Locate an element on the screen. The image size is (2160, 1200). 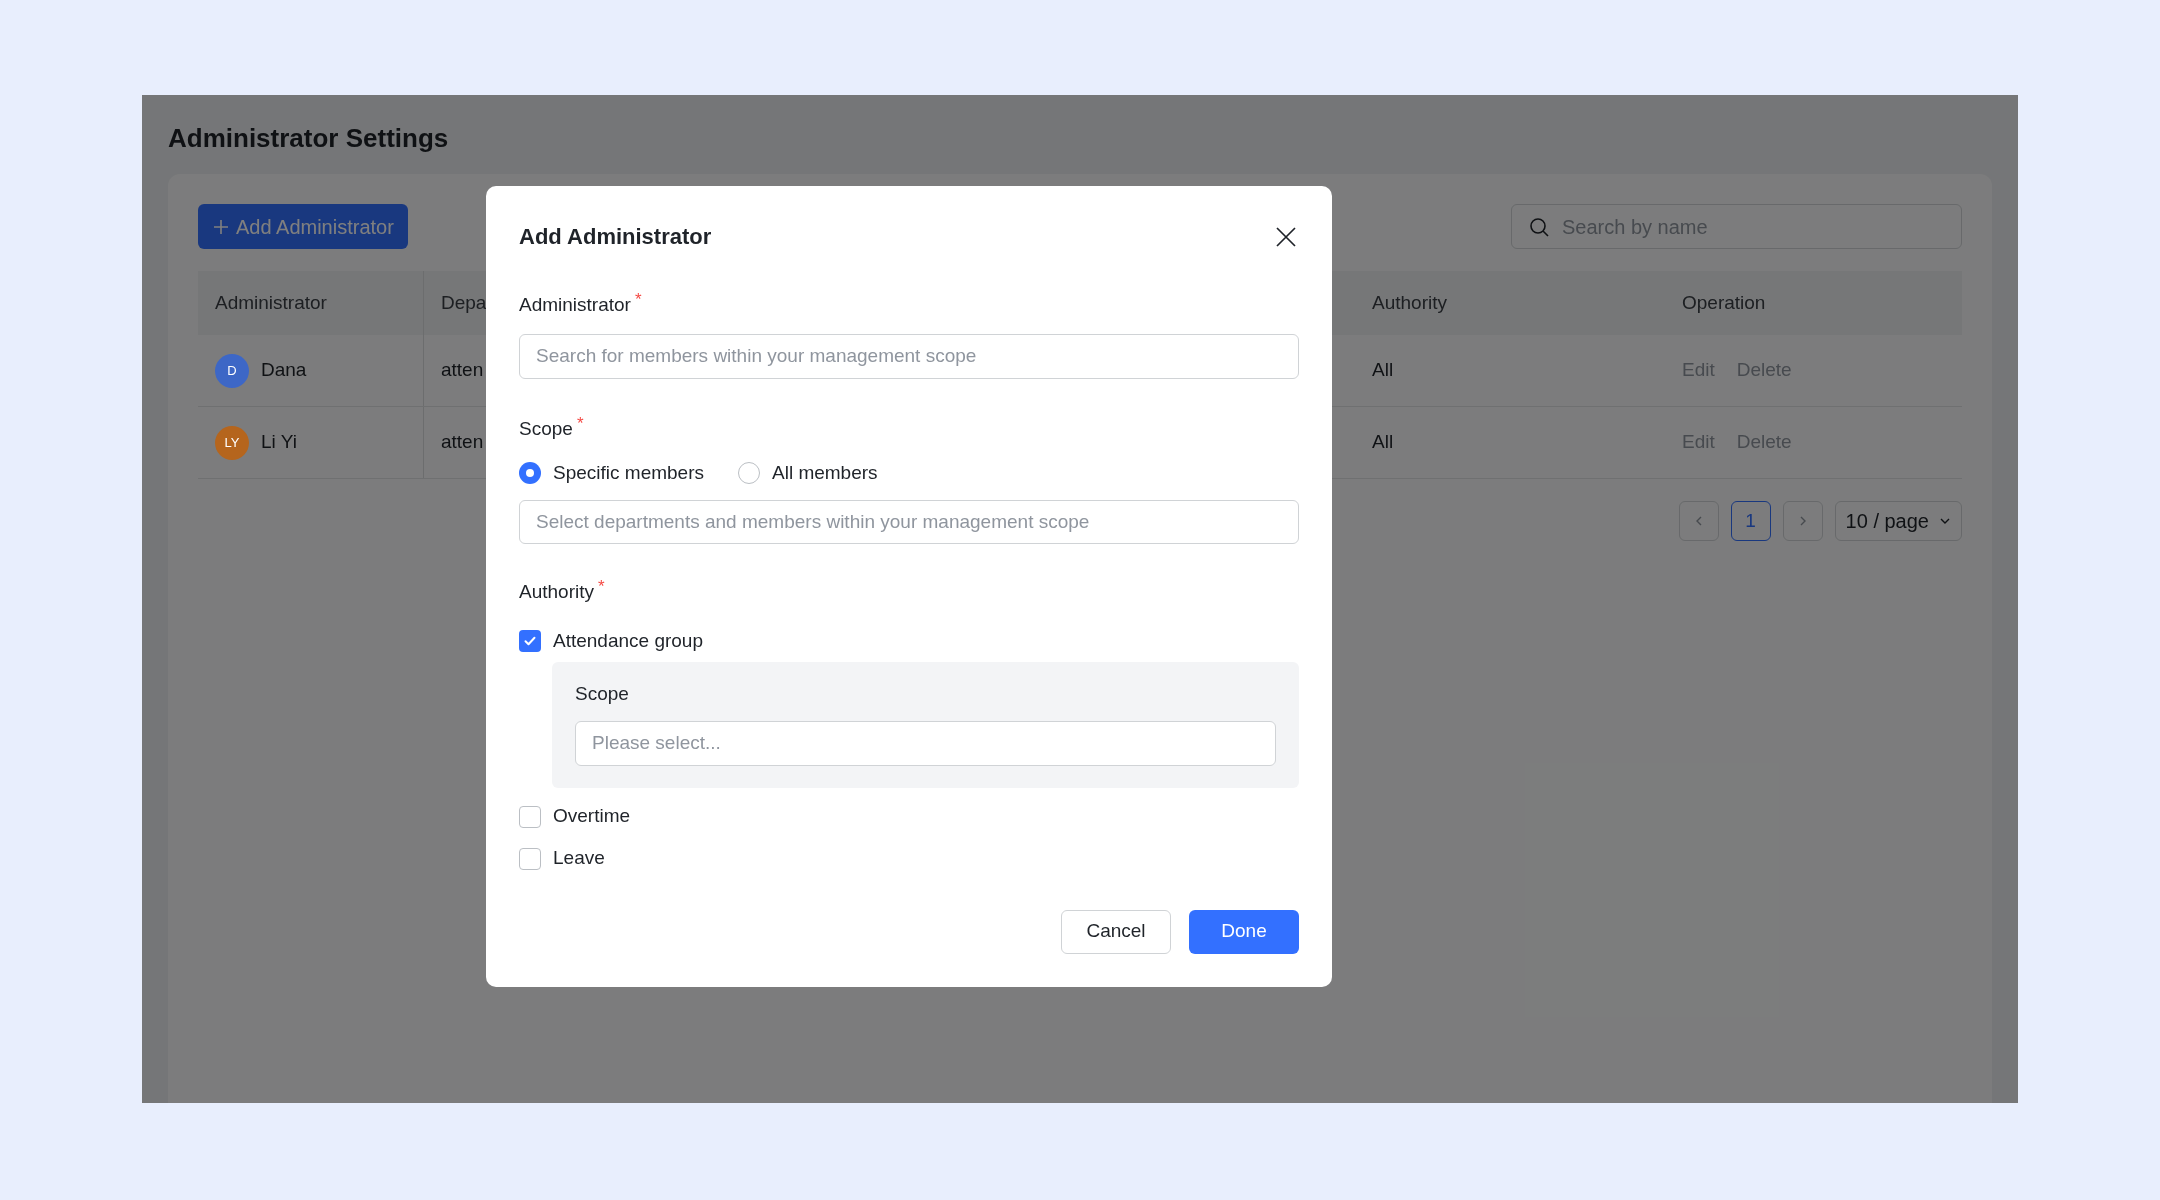
avatar: LY is located at coordinates (232, 442).